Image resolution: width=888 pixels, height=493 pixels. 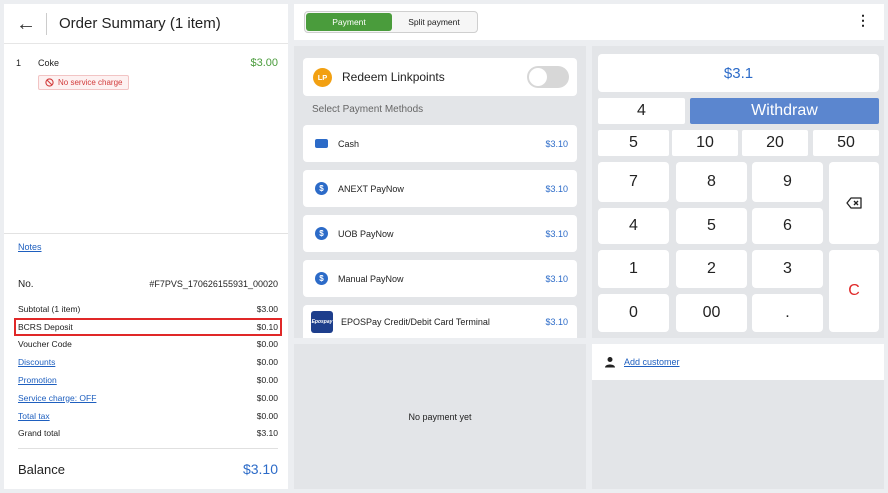 What do you see at coordinates (705, 143) in the screenshot?
I see `quick-amount-10: 10` at bounding box center [705, 143].